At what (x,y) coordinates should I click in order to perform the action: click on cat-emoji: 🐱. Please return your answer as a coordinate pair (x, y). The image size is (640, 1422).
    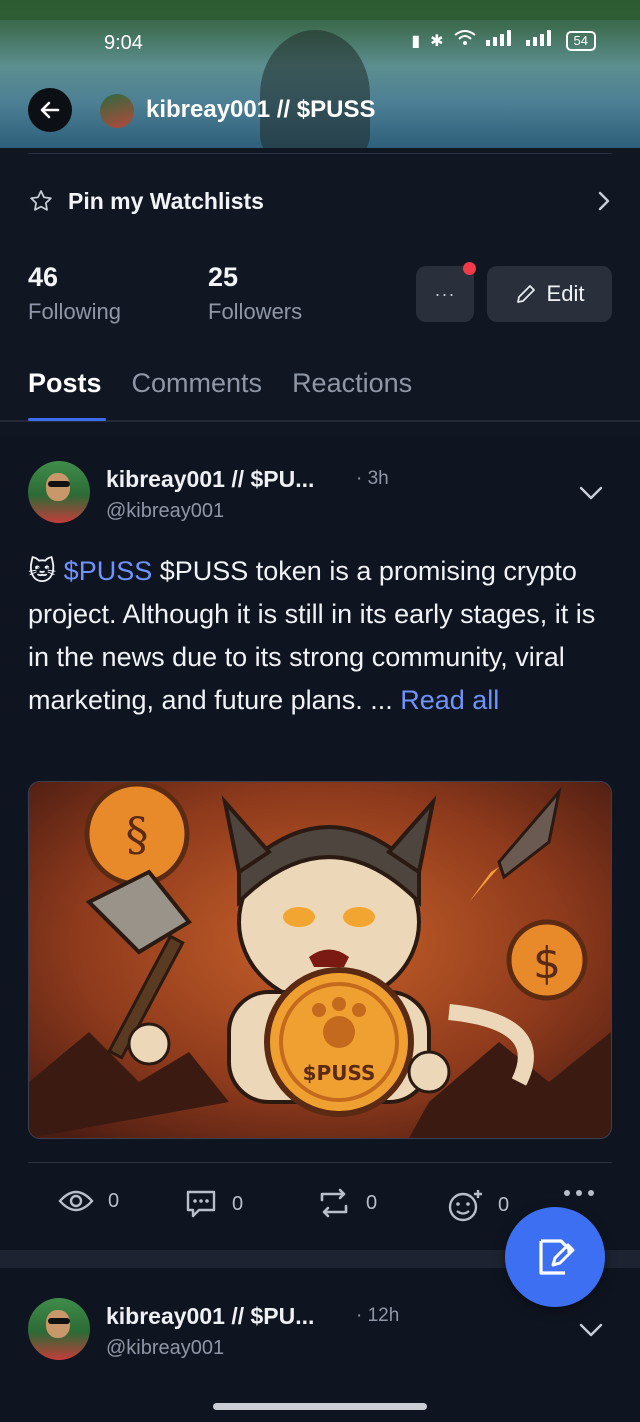
    Looking at the image, I should click on (42, 571).